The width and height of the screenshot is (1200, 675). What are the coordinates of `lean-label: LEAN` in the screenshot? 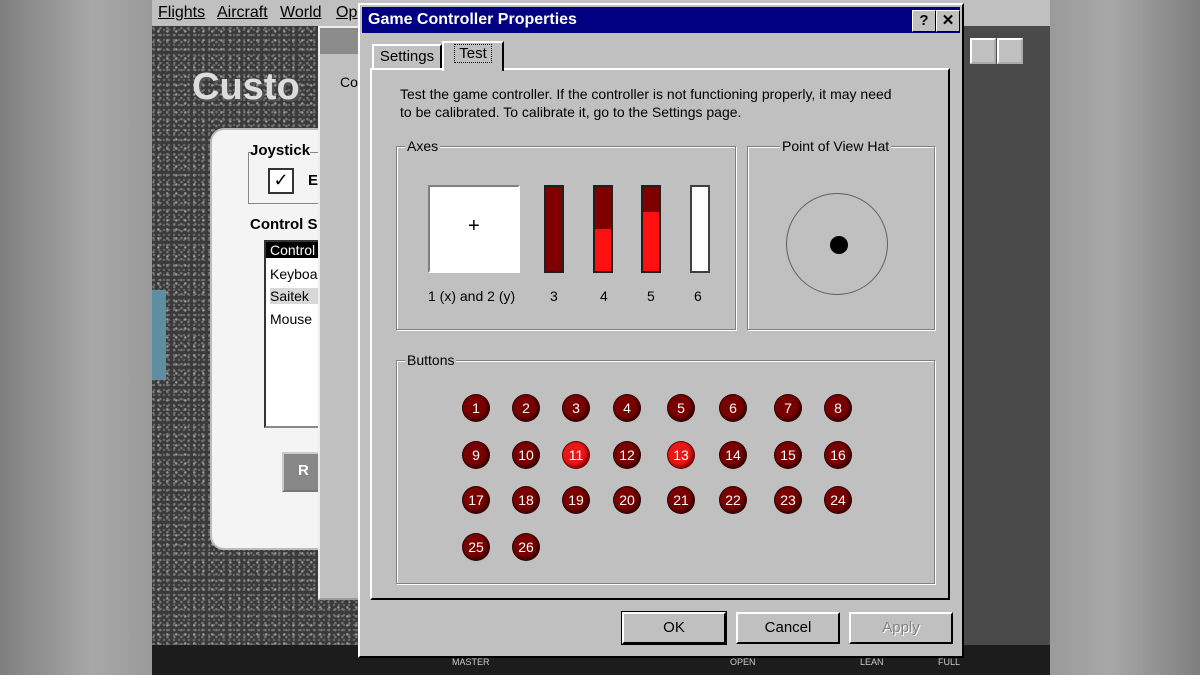 It's located at (872, 662).